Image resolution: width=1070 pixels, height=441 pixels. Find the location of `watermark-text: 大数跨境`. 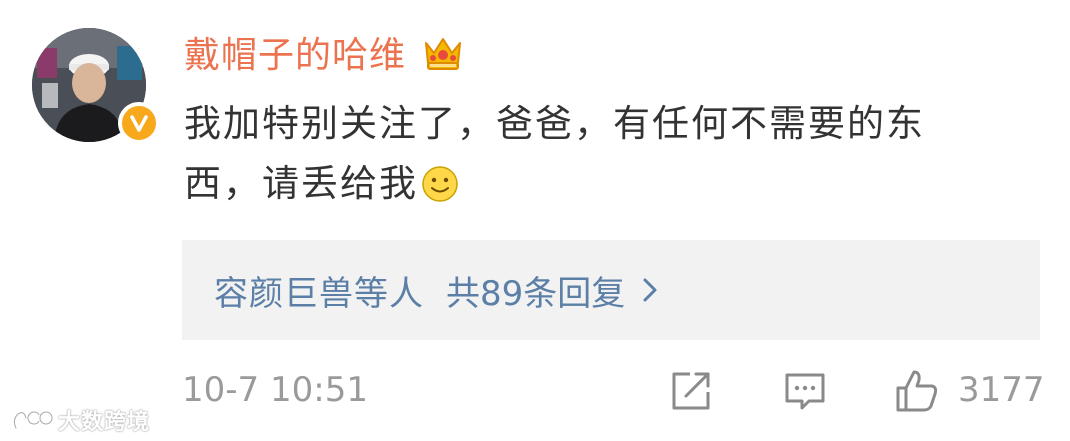

watermark-text: 大数跨境 is located at coordinates (104, 422).